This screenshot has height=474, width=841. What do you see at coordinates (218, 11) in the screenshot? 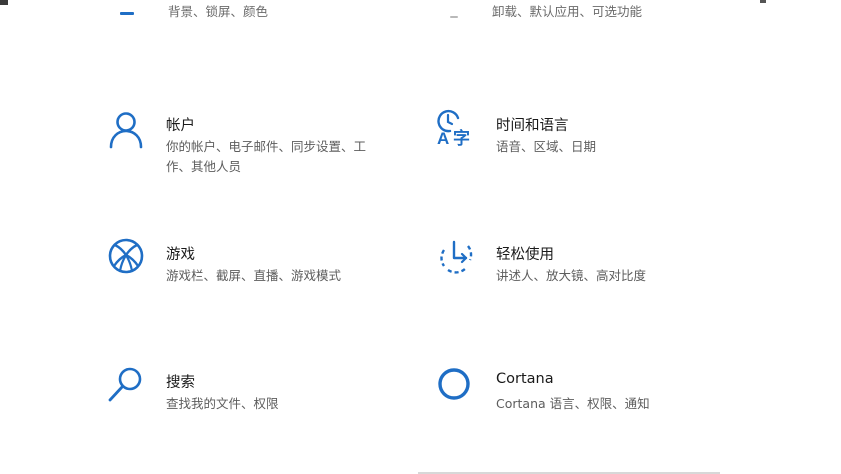
I see `tile-description: 背景、锁屏、颜色` at bounding box center [218, 11].